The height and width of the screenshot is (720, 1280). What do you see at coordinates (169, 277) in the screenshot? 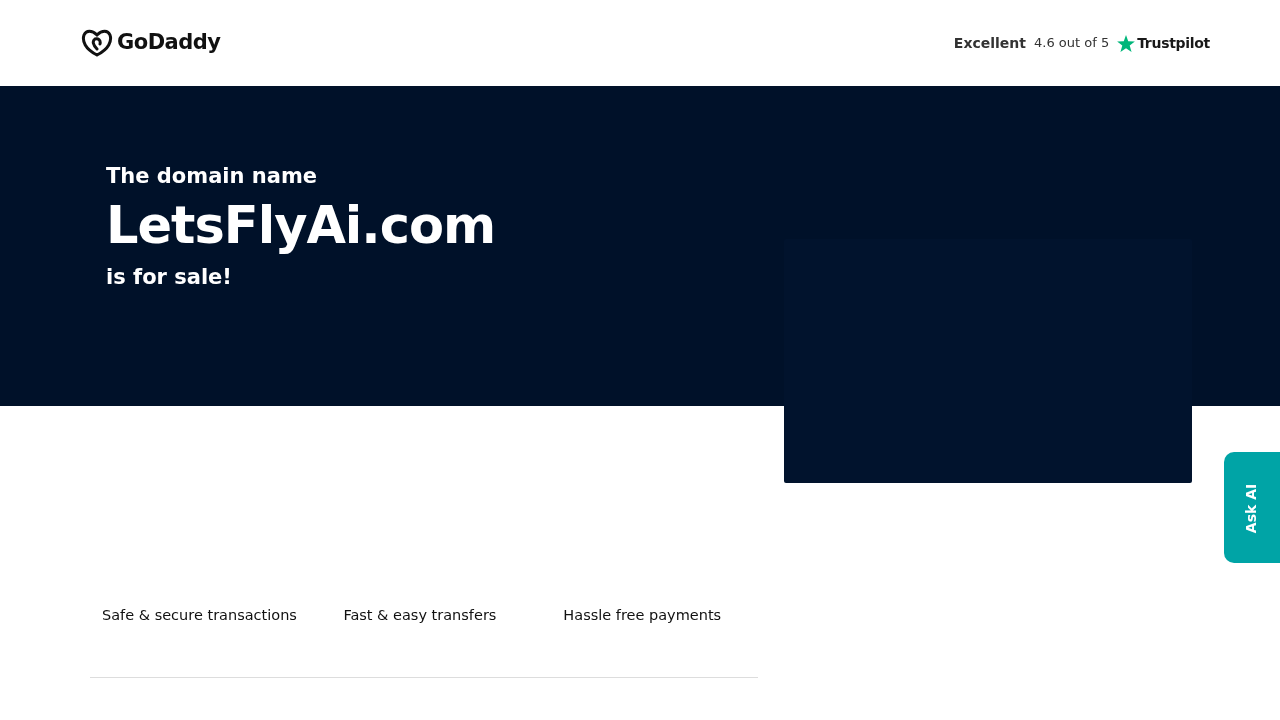
I see `hero-tail: is for sale!` at bounding box center [169, 277].